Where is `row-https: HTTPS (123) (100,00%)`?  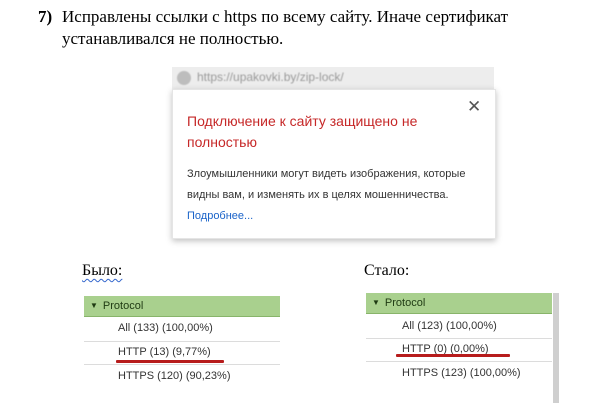 row-https: HTTPS (123) (100,00%) is located at coordinates (461, 373).